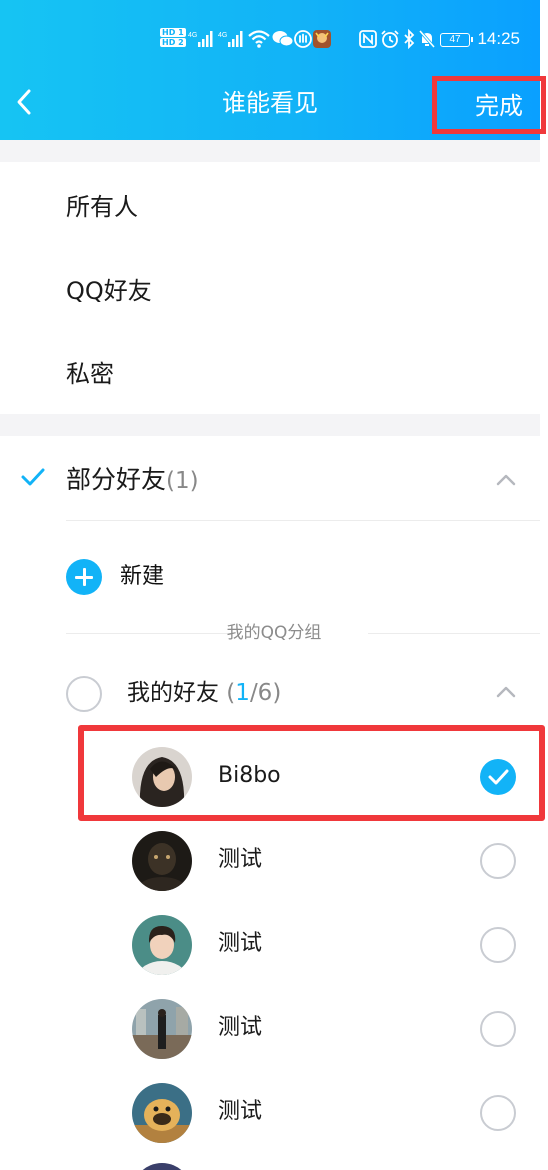 Image resolution: width=548 pixels, height=1170 pixels. What do you see at coordinates (390, 39) in the screenshot?
I see `alarm-icon` at bounding box center [390, 39].